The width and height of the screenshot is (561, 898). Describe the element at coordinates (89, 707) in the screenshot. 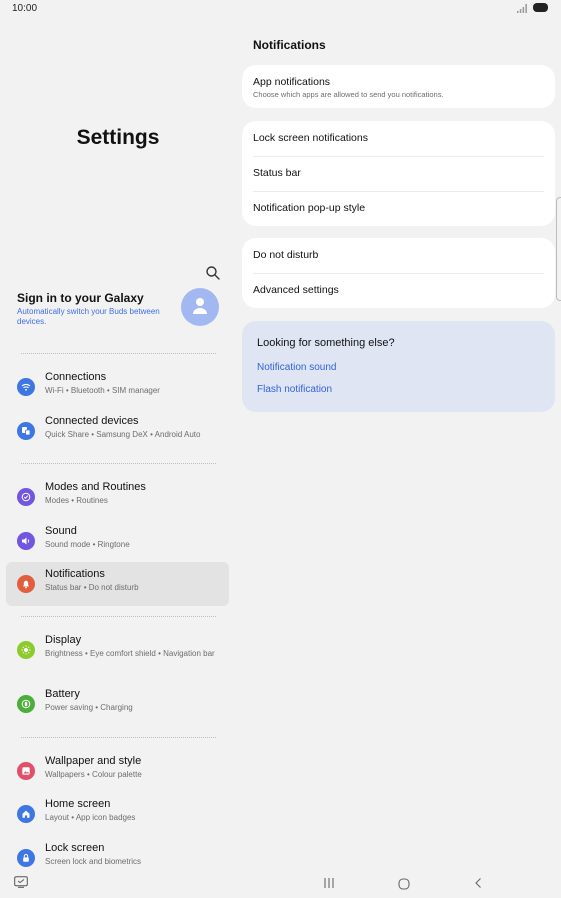

I see `item-subtitle: Power saving • Charging` at that location.